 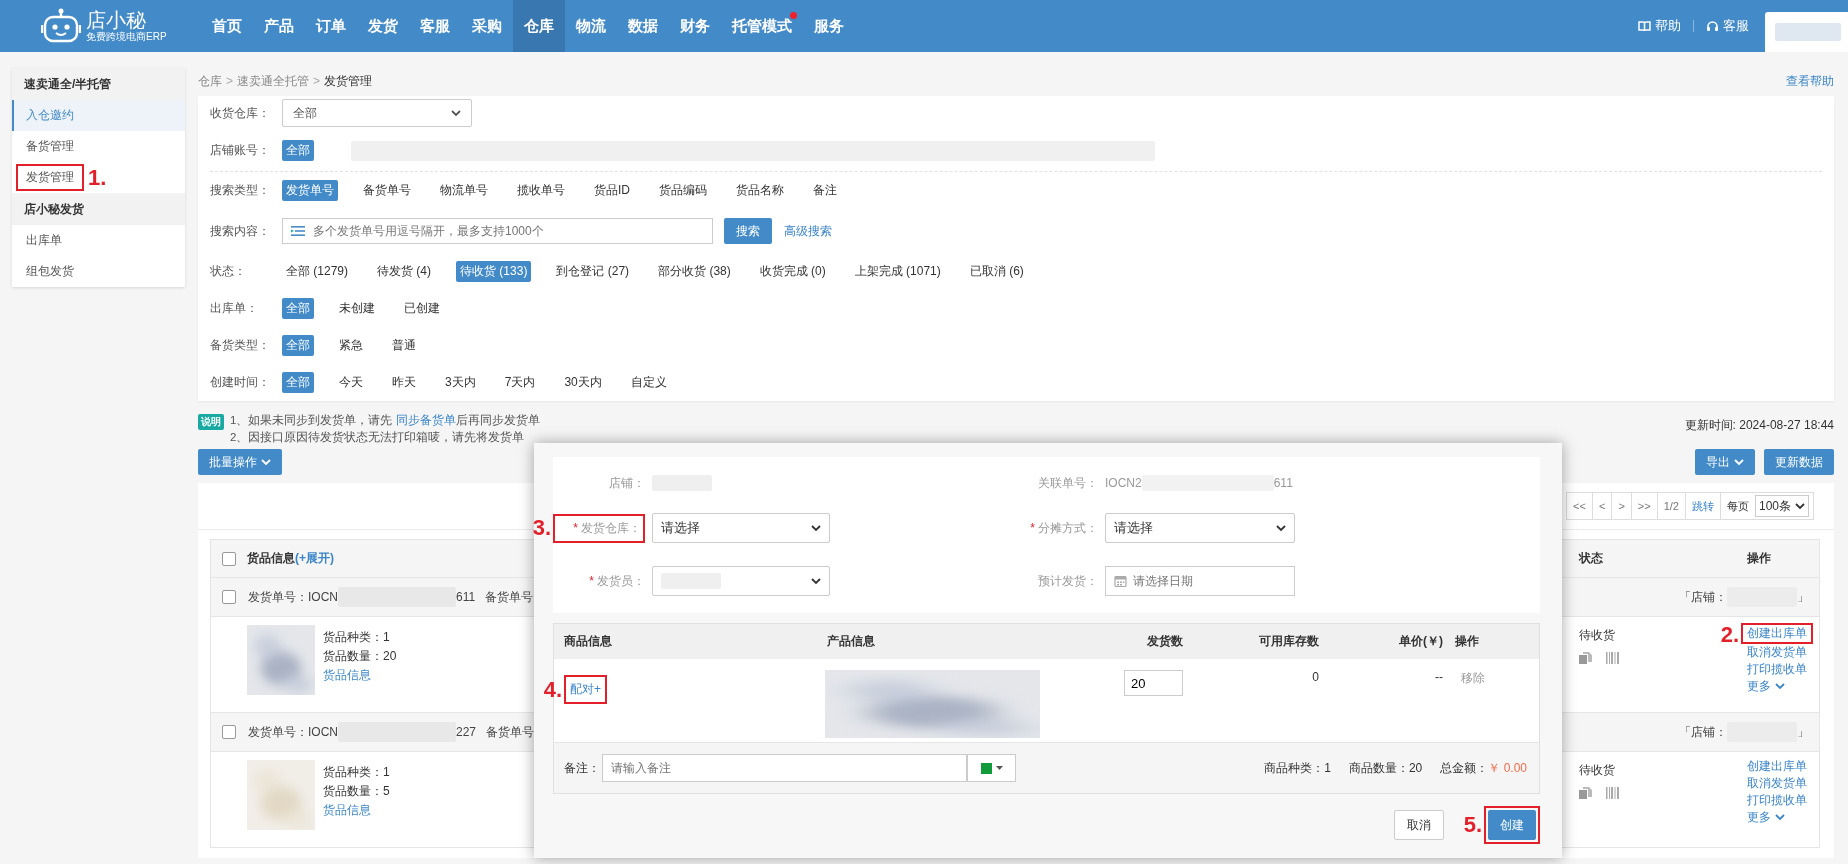 I want to click on nav-tab: 服务, so click(x=829, y=26).